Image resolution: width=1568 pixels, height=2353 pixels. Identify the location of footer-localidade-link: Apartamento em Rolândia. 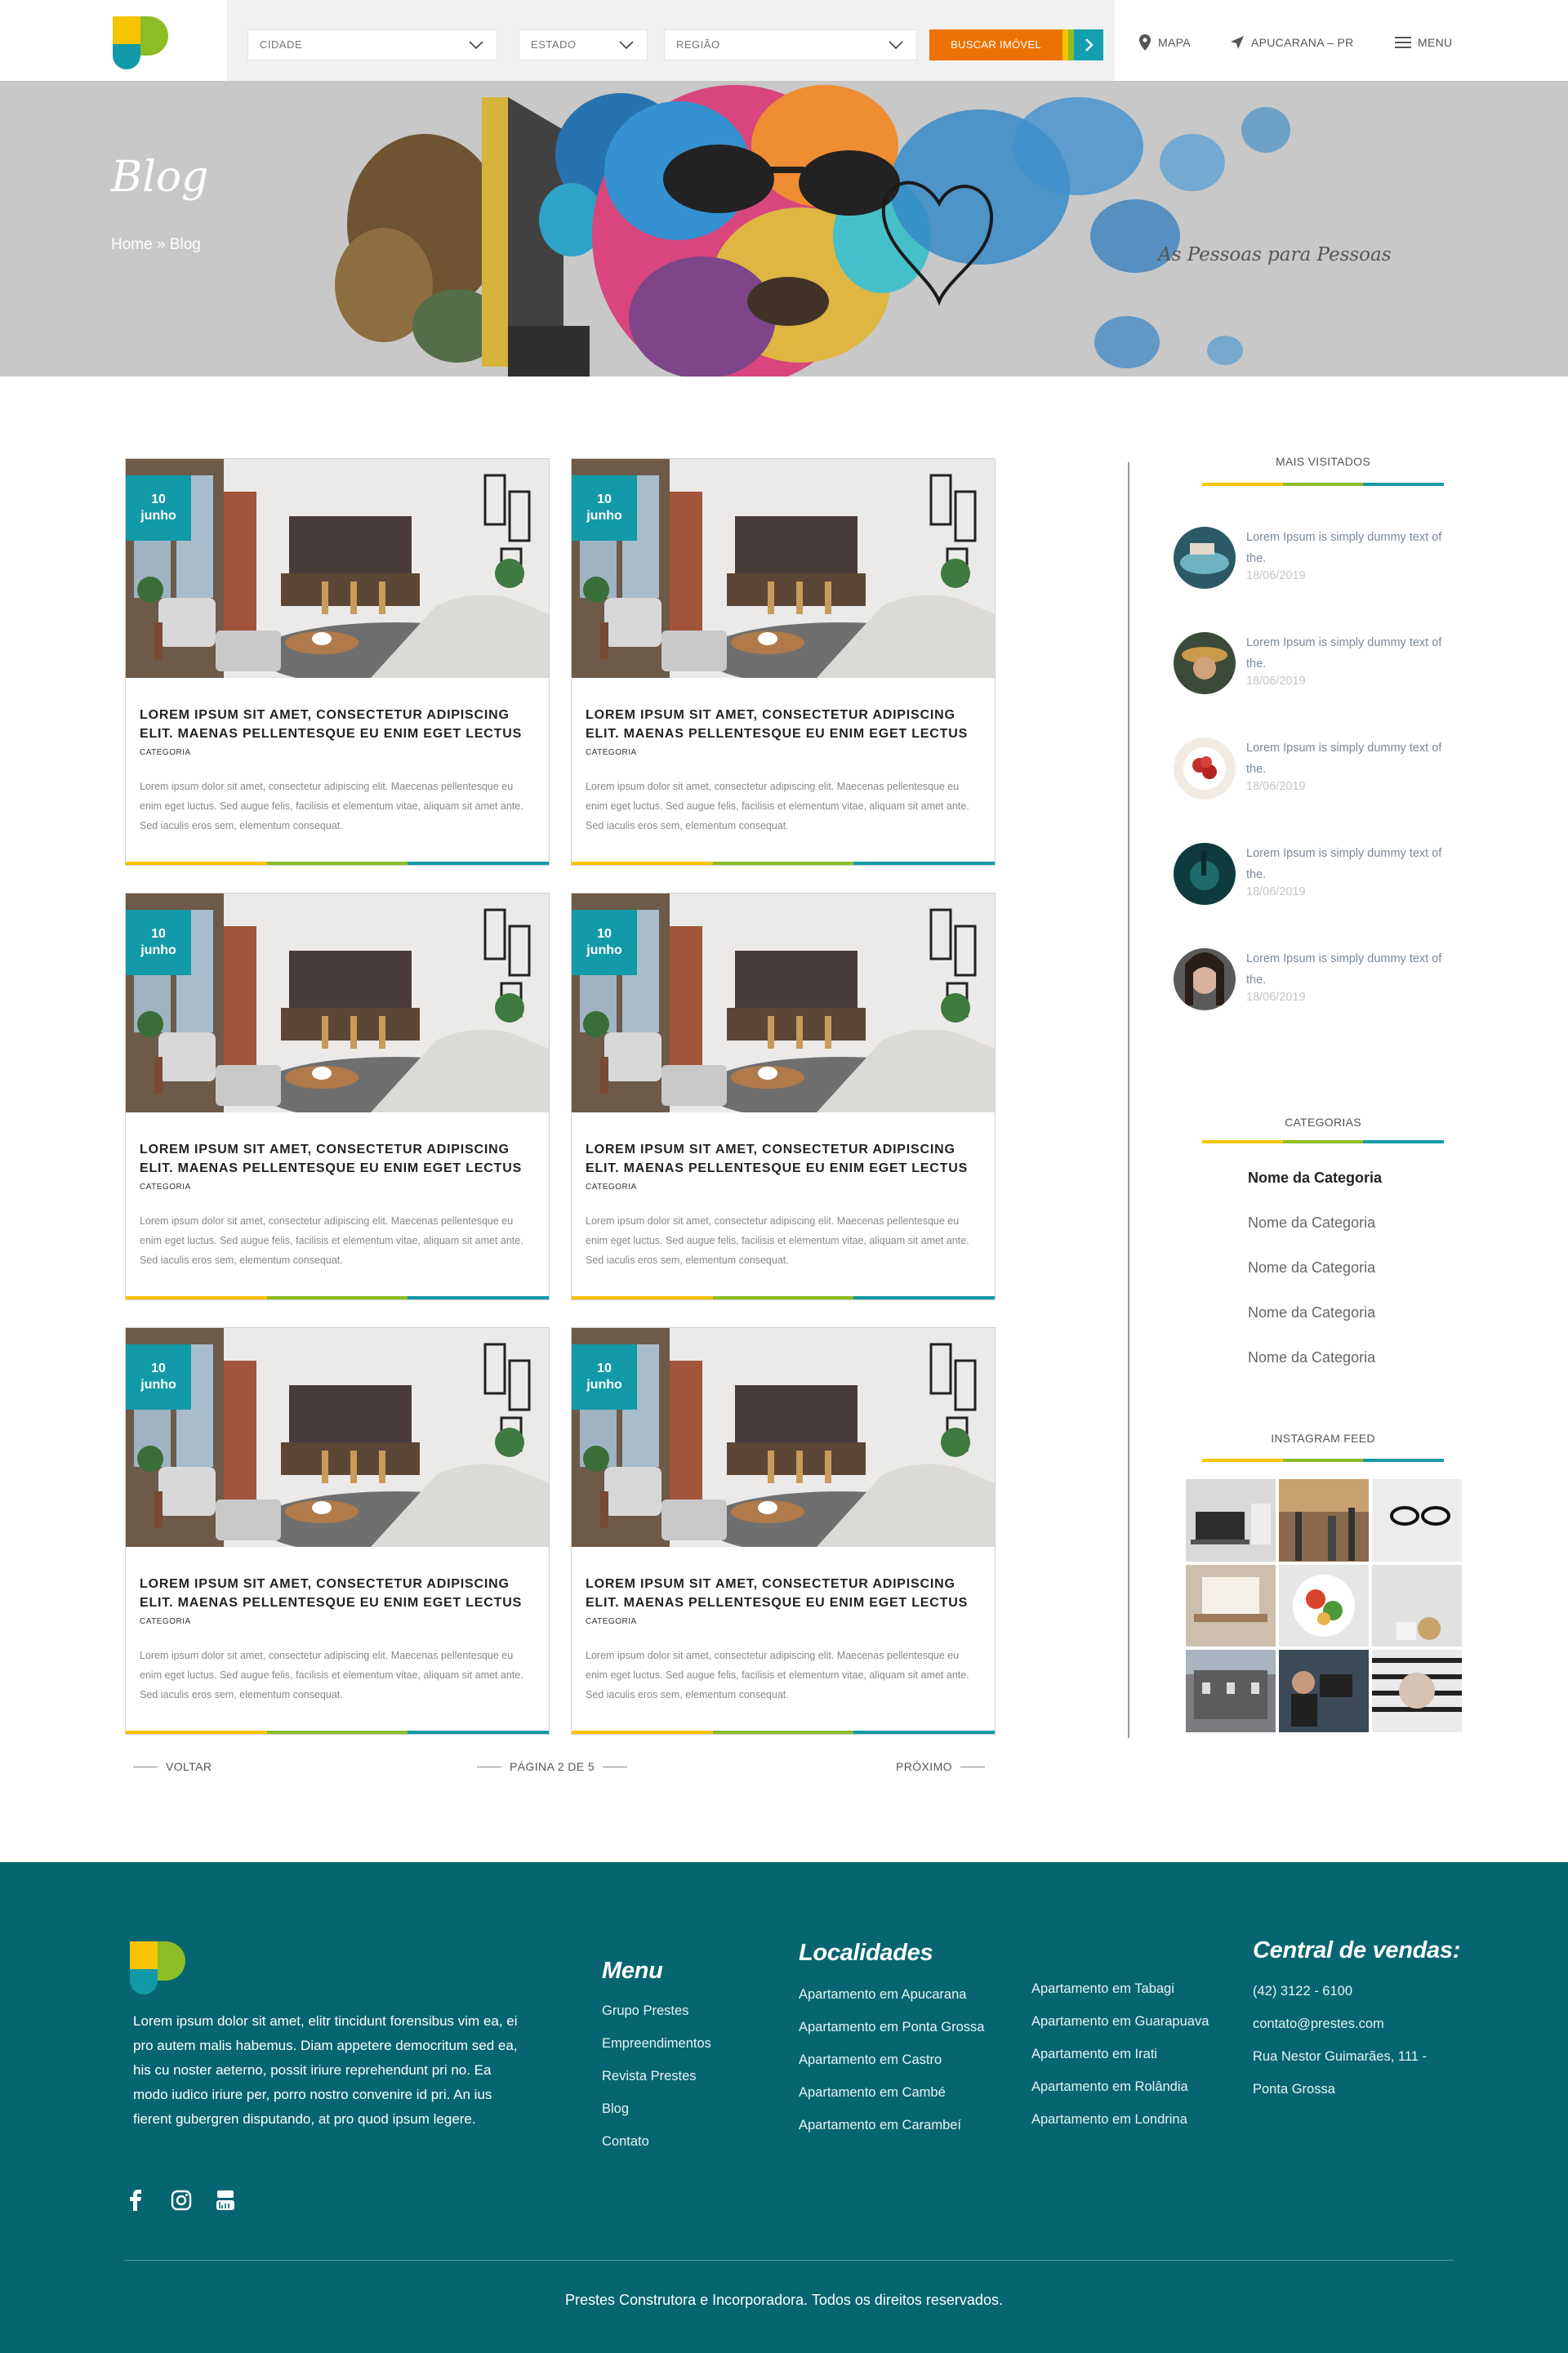
(1120, 2087).